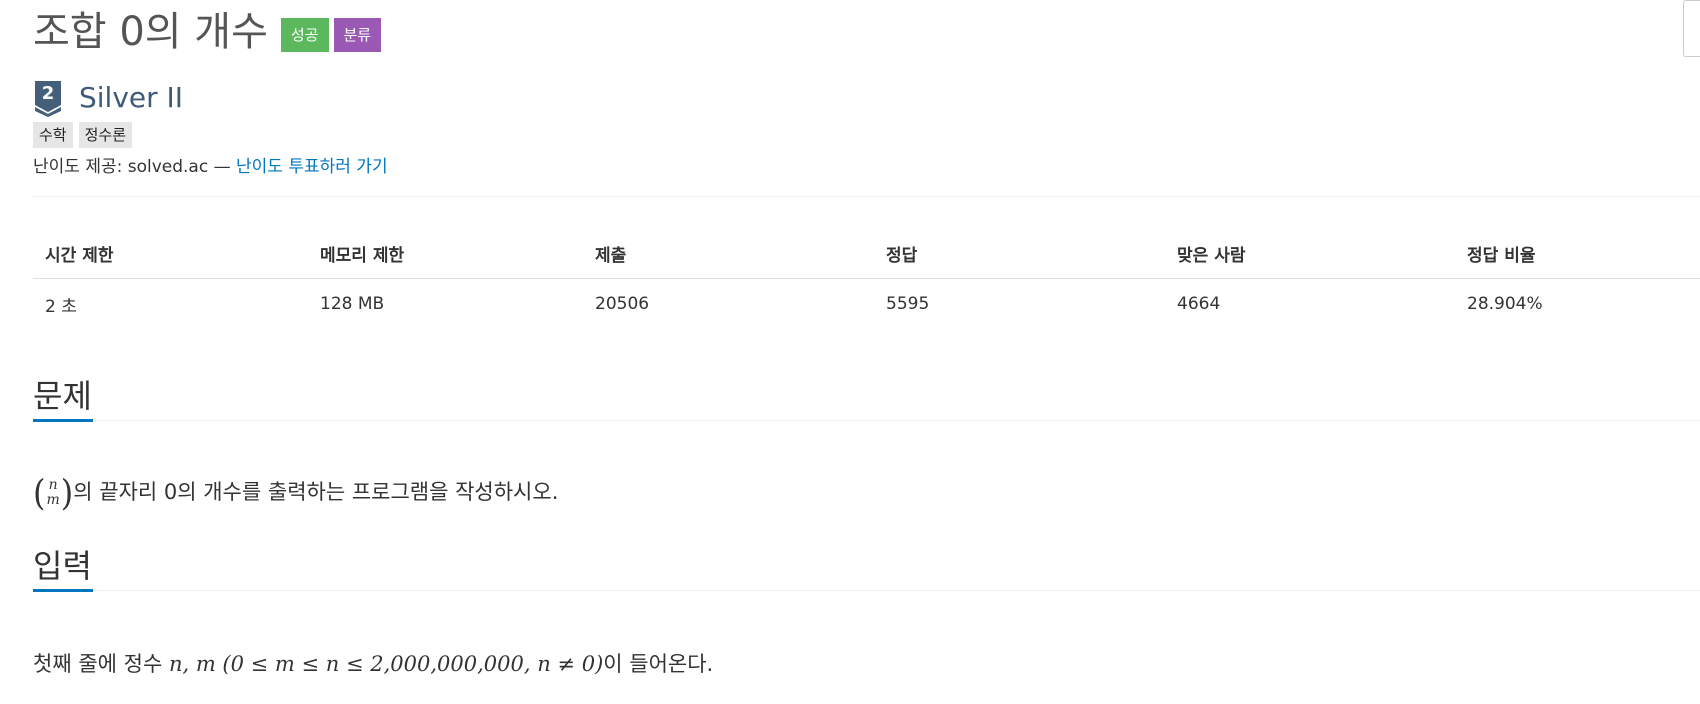  I want to click on input-text-after: 이 들어온다., so click(658, 664).